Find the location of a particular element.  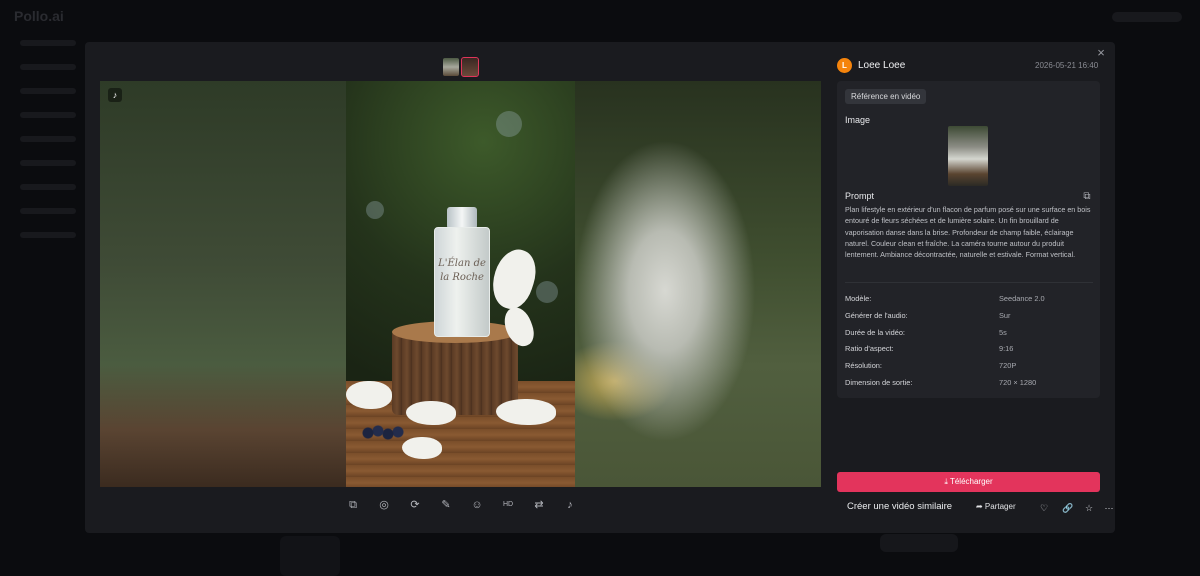

video-toolbar: ⧉ ◎ ⟳ ✎ ☺ HD ⇄ ♪ is located at coordinates (461, 505).